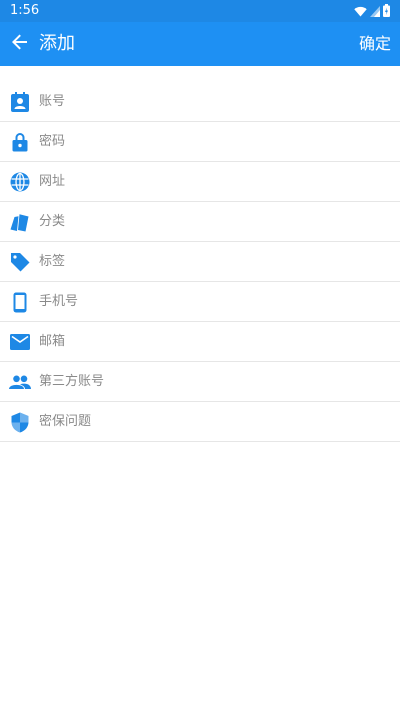 This screenshot has height=710, width=400. I want to click on field-security-question: 密保问题, so click(200, 422).